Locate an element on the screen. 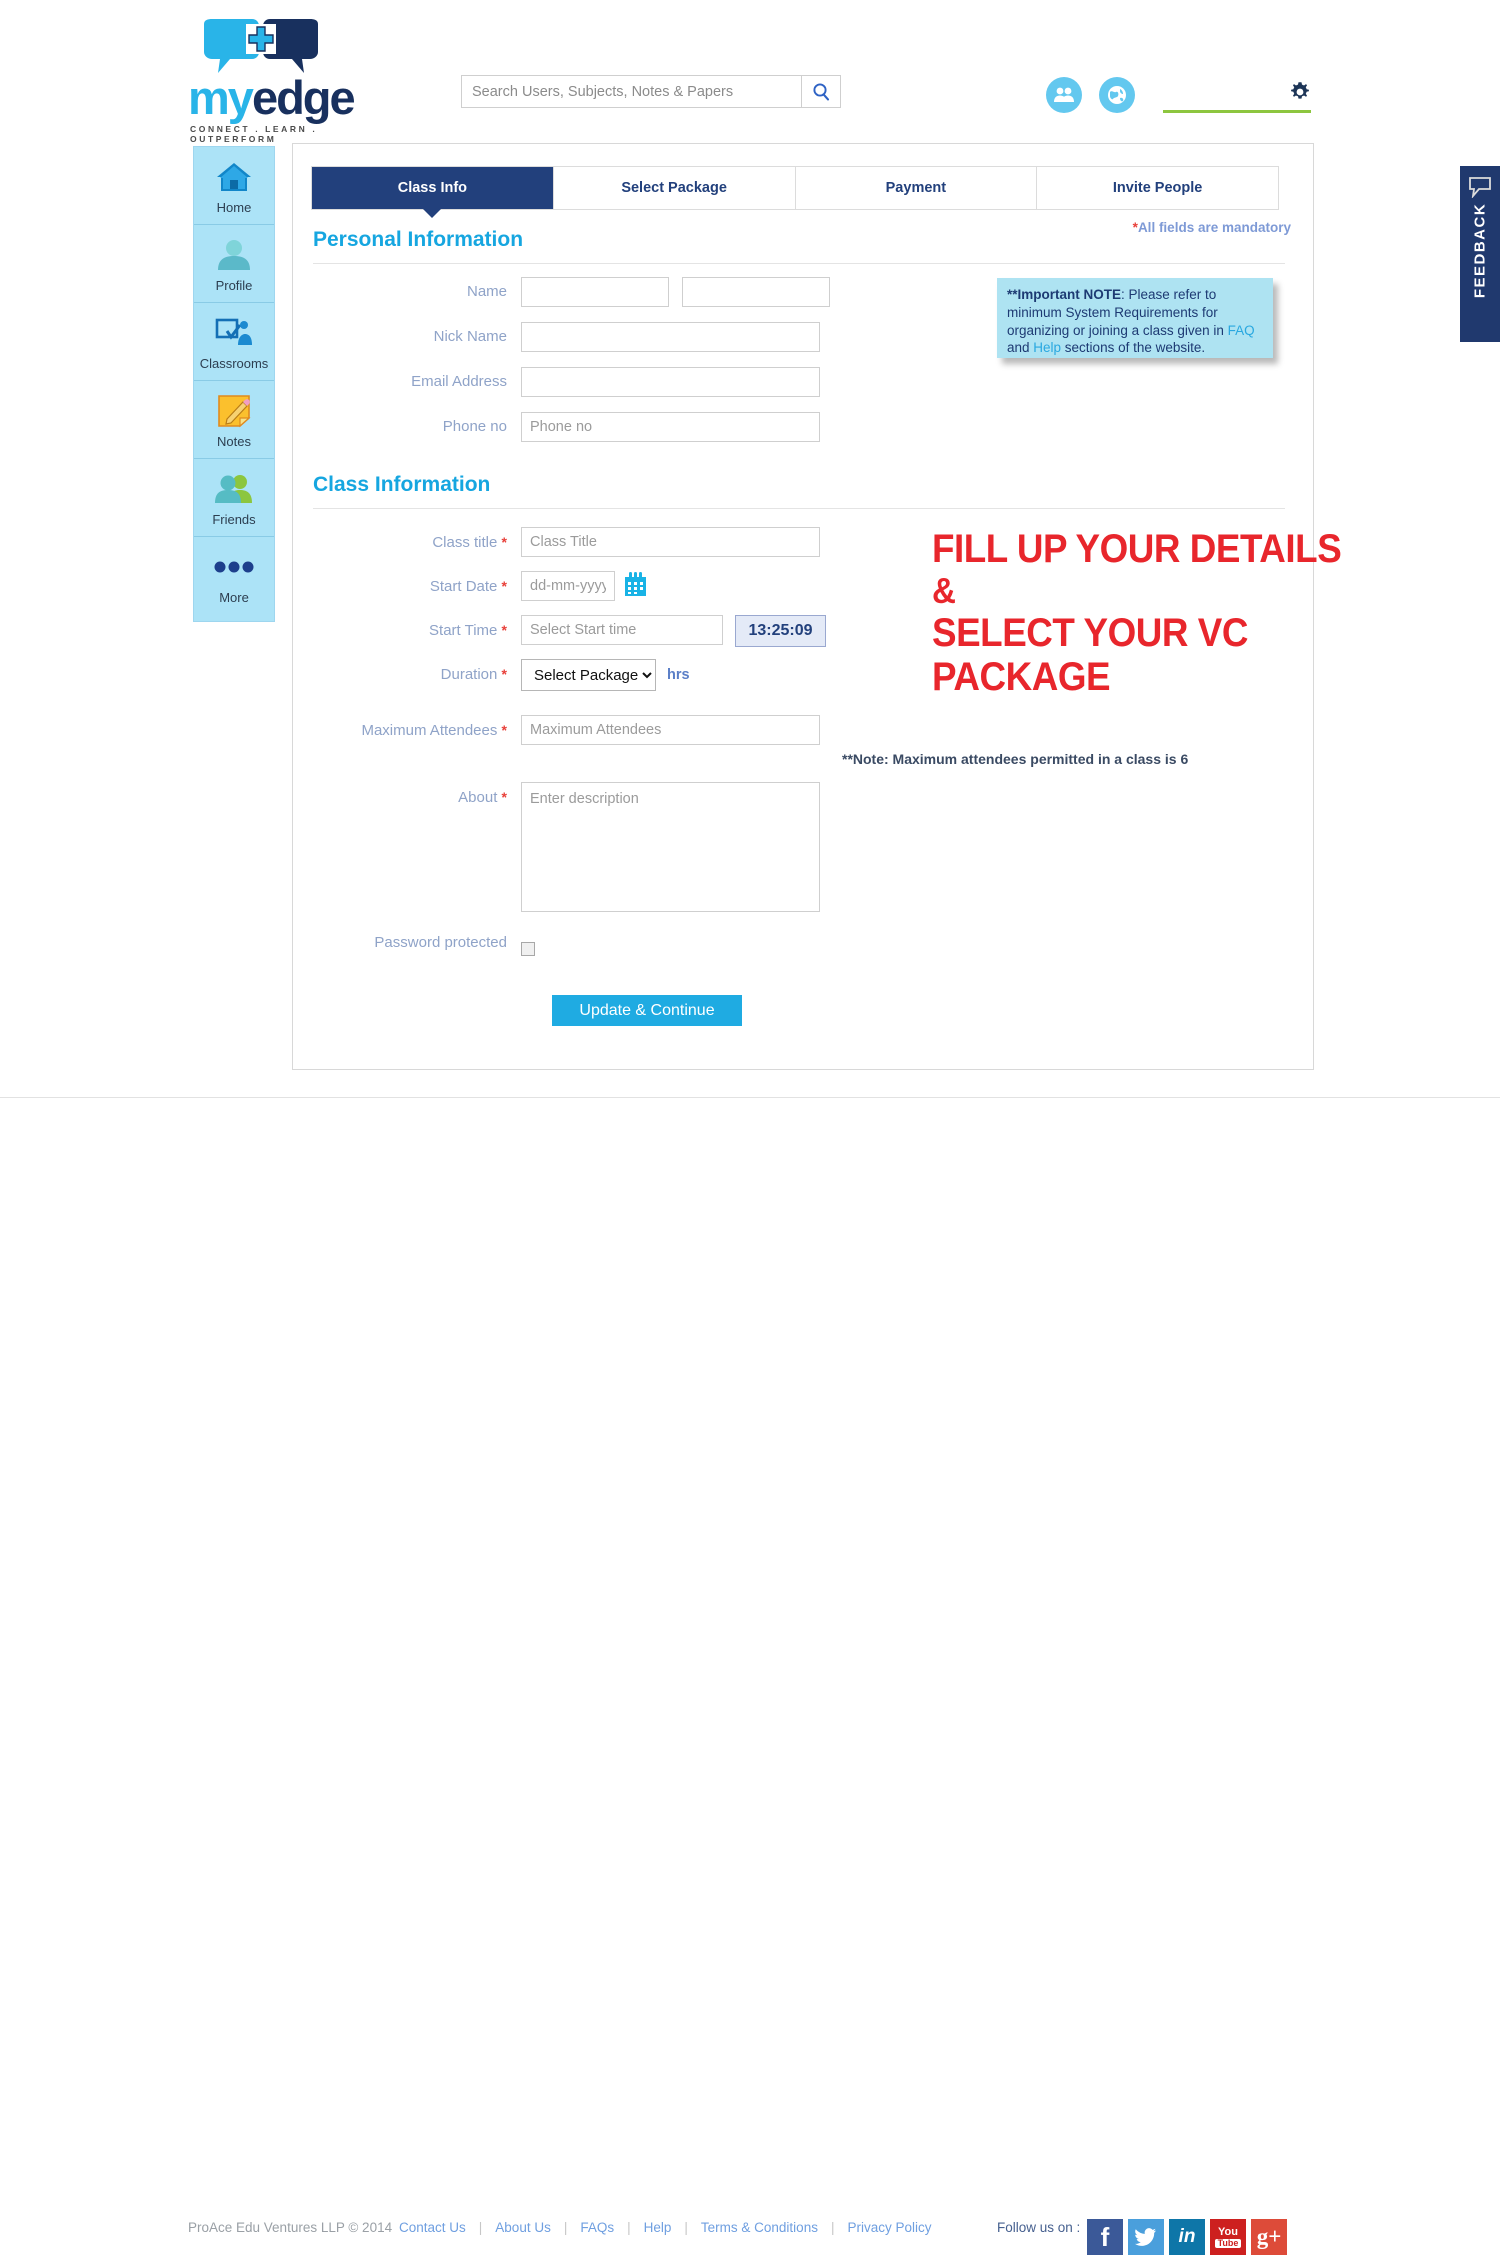  sidebar-label: Home is located at coordinates (234, 207).